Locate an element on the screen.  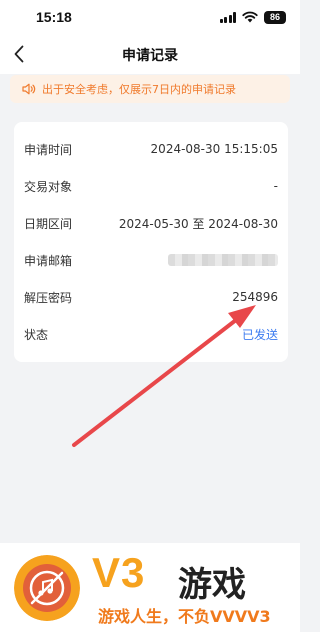
notice-banner: 出于安全考虑，仅展示7日内的申请记录 is located at coordinates (150, 89).